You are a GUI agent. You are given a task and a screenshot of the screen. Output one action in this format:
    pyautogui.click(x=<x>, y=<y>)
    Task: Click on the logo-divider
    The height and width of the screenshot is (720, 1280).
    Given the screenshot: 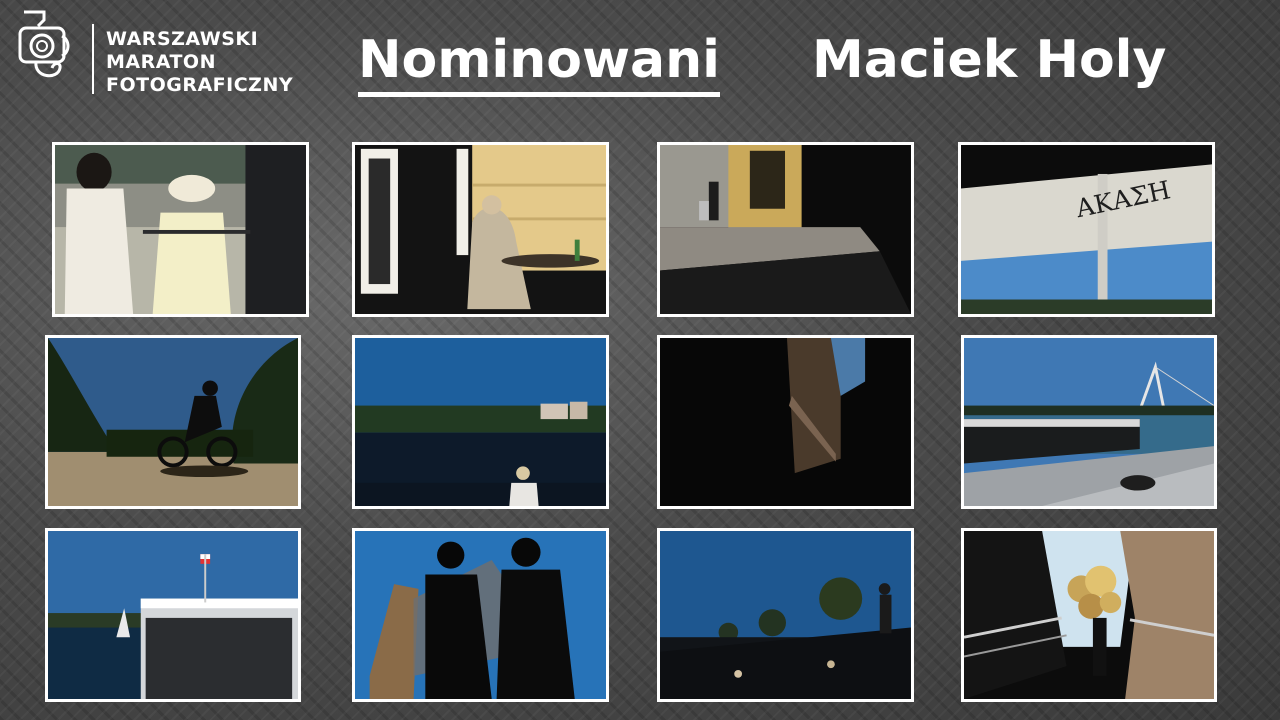 What is the action you would take?
    pyautogui.click(x=93, y=59)
    